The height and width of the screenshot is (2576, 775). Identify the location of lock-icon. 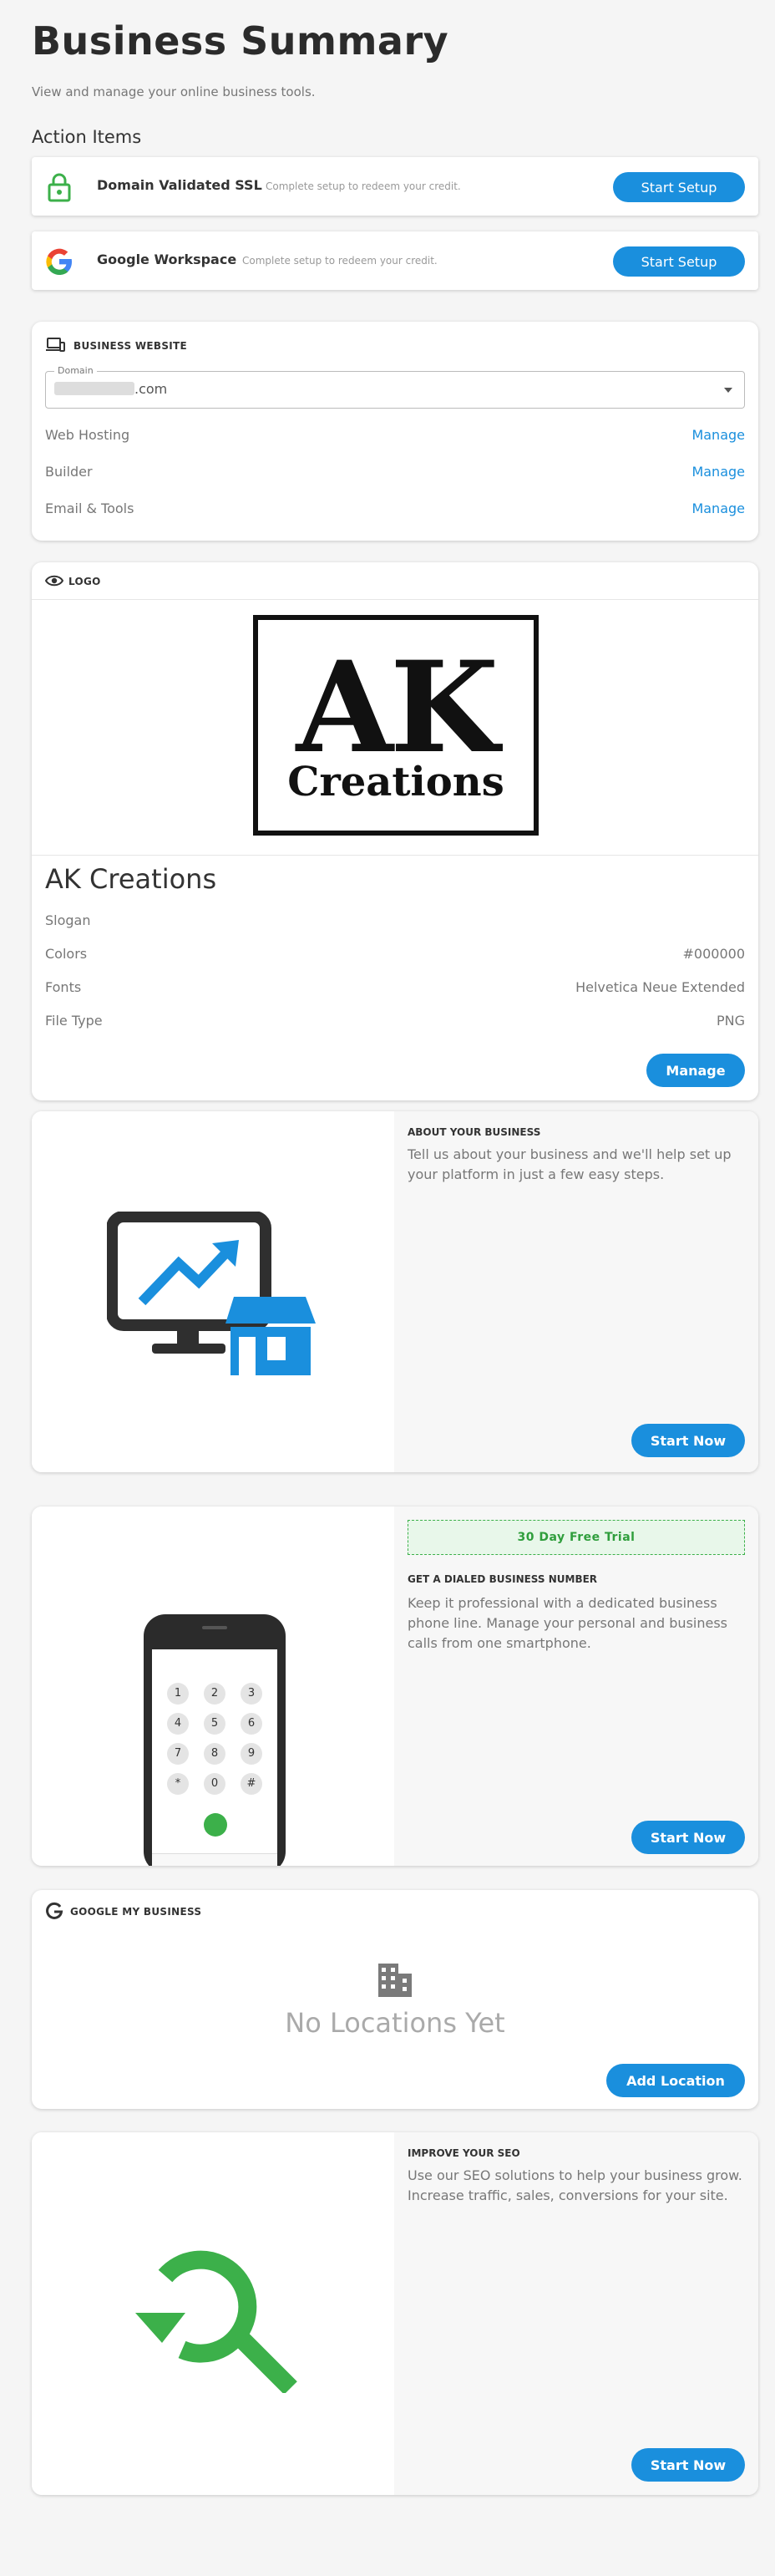
(60, 187).